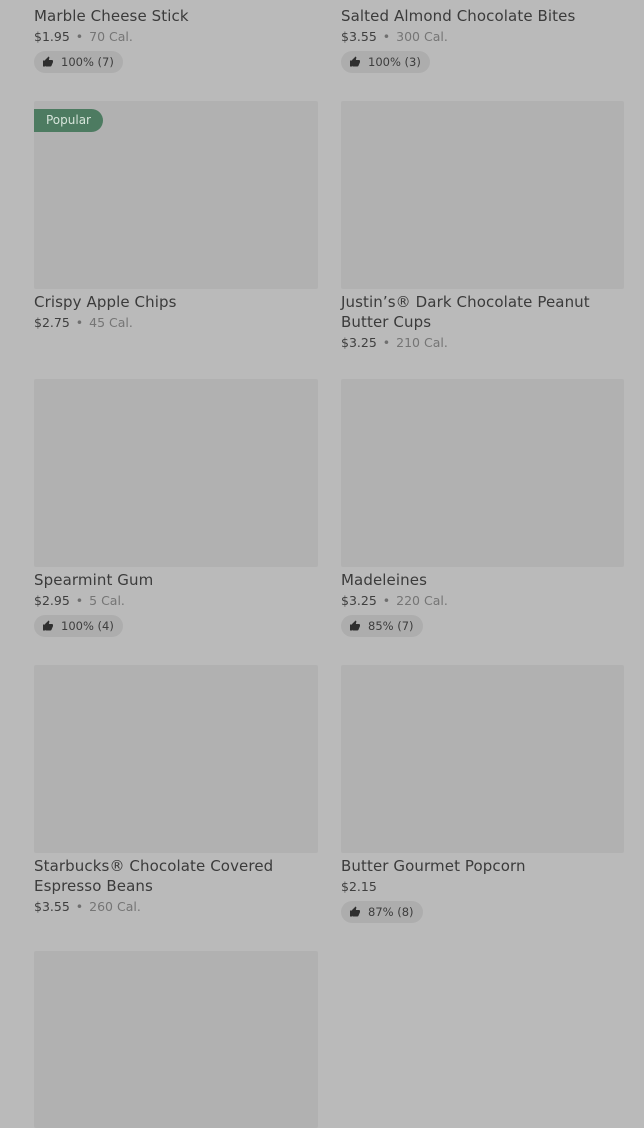 This screenshot has height=1128, width=644. I want to click on product-meta: $3.55 • 300 Cal., so click(482, 37).